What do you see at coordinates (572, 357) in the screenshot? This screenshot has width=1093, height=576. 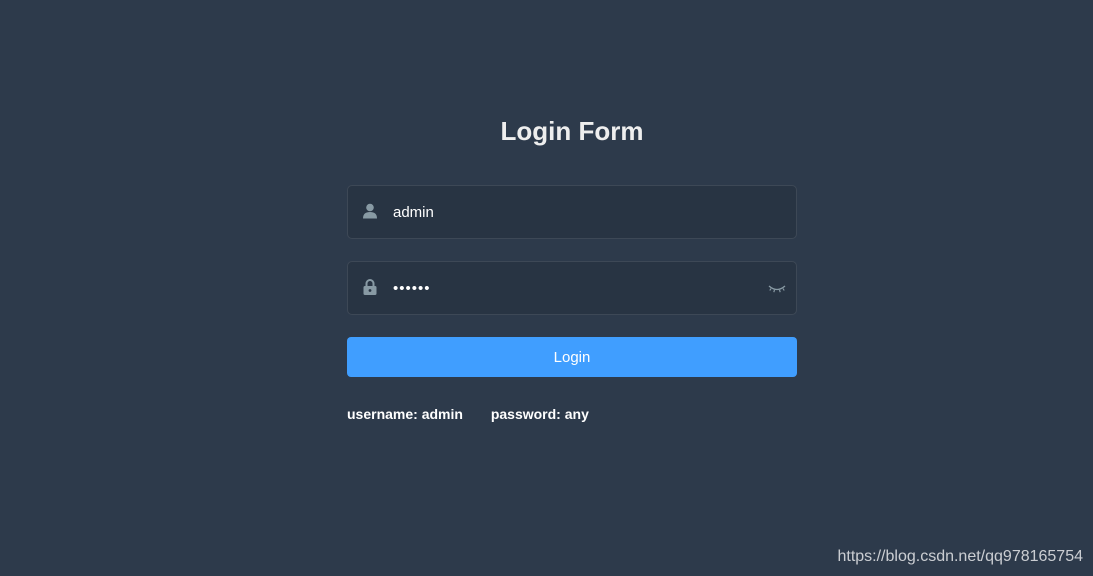 I see `login-button: Login` at bounding box center [572, 357].